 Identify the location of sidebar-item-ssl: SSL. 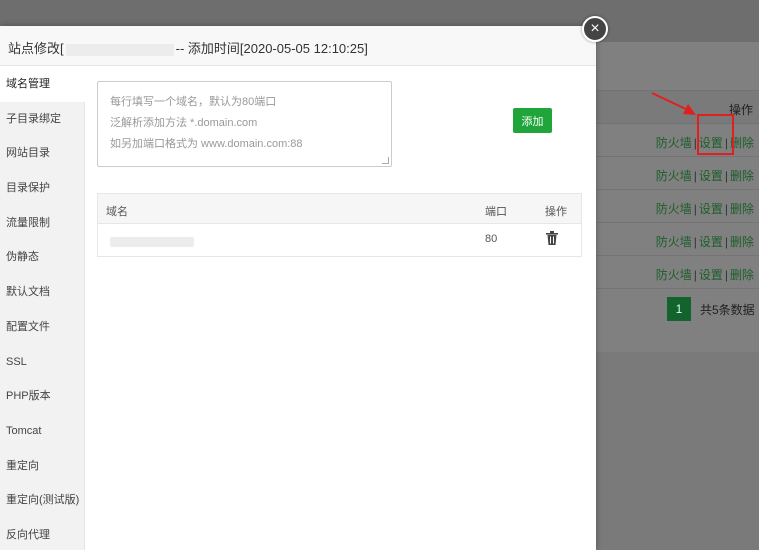
(42, 362).